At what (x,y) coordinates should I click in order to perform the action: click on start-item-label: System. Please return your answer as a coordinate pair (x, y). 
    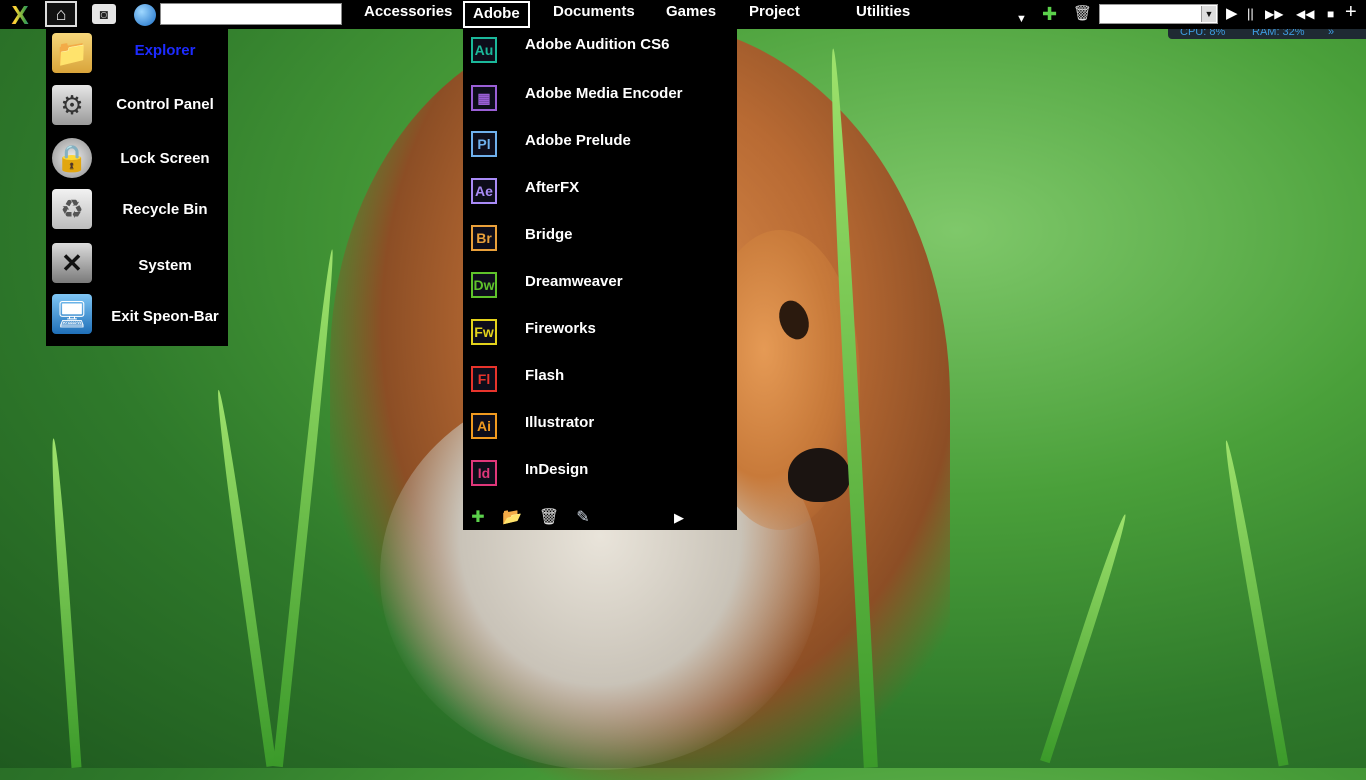
    Looking at the image, I should click on (165, 265).